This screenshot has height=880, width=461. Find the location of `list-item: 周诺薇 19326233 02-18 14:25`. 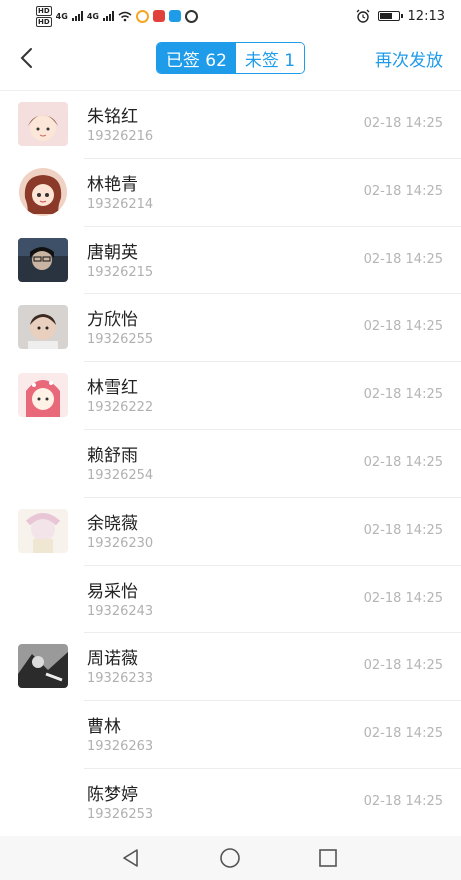

list-item: 周诺薇 19326233 02-18 14:25 is located at coordinates (230, 667).